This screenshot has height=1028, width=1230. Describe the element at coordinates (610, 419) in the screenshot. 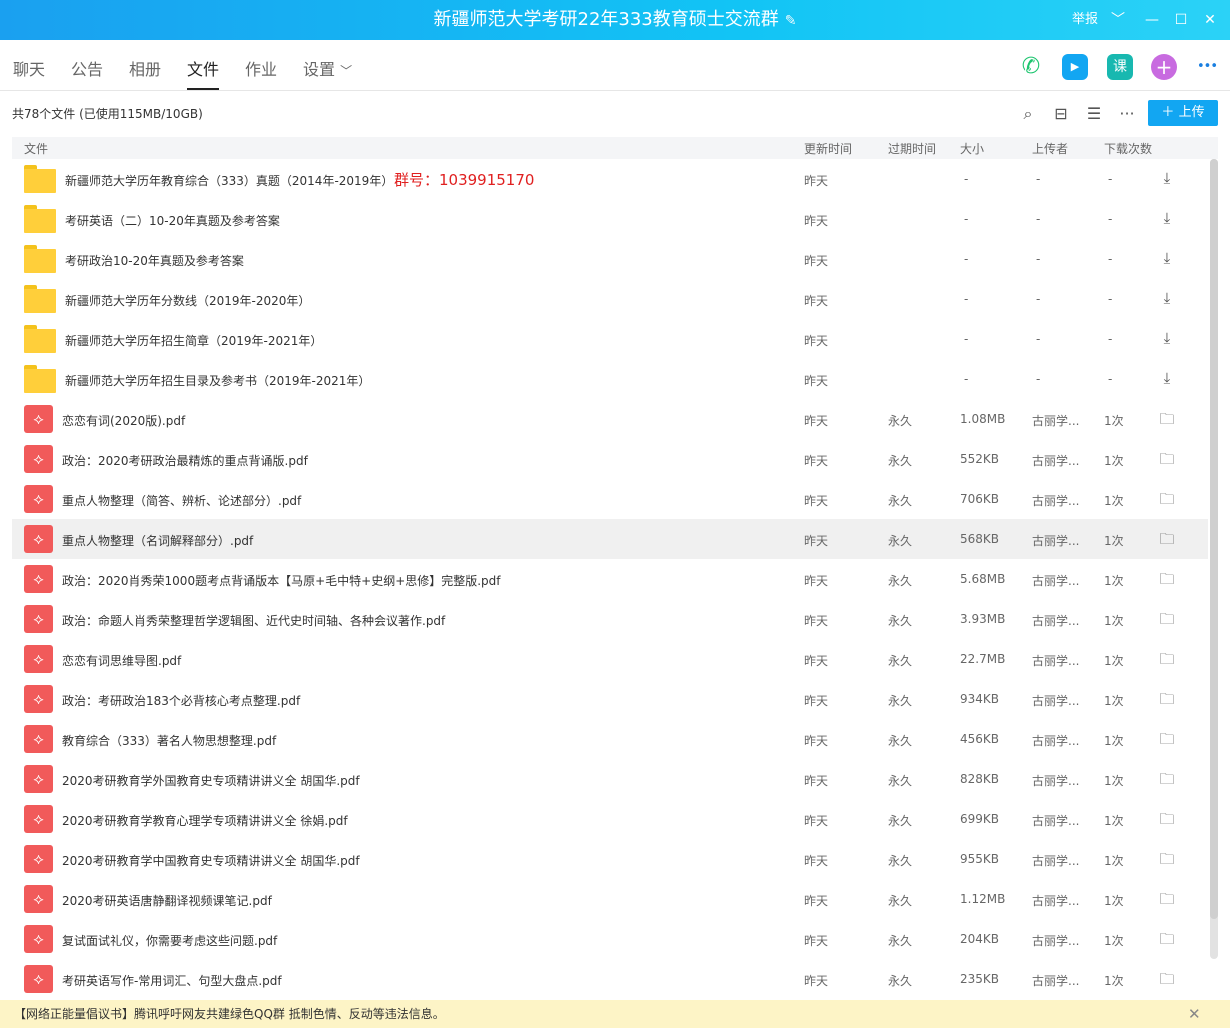

I see `table-row: ⟡ 恋恋有词(2020版).pdf 昨天 永久 1.08MB 古丽学... 1次 🗀` at that location.